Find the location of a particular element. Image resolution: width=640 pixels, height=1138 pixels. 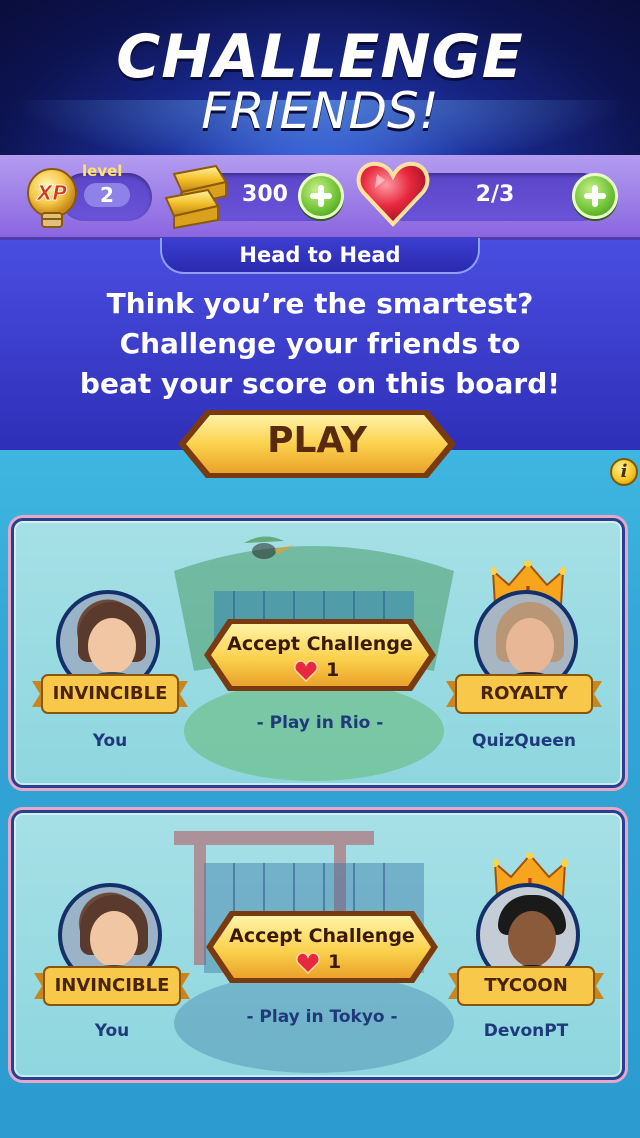

coins-value: 300 is located at coordinates (265, 194).